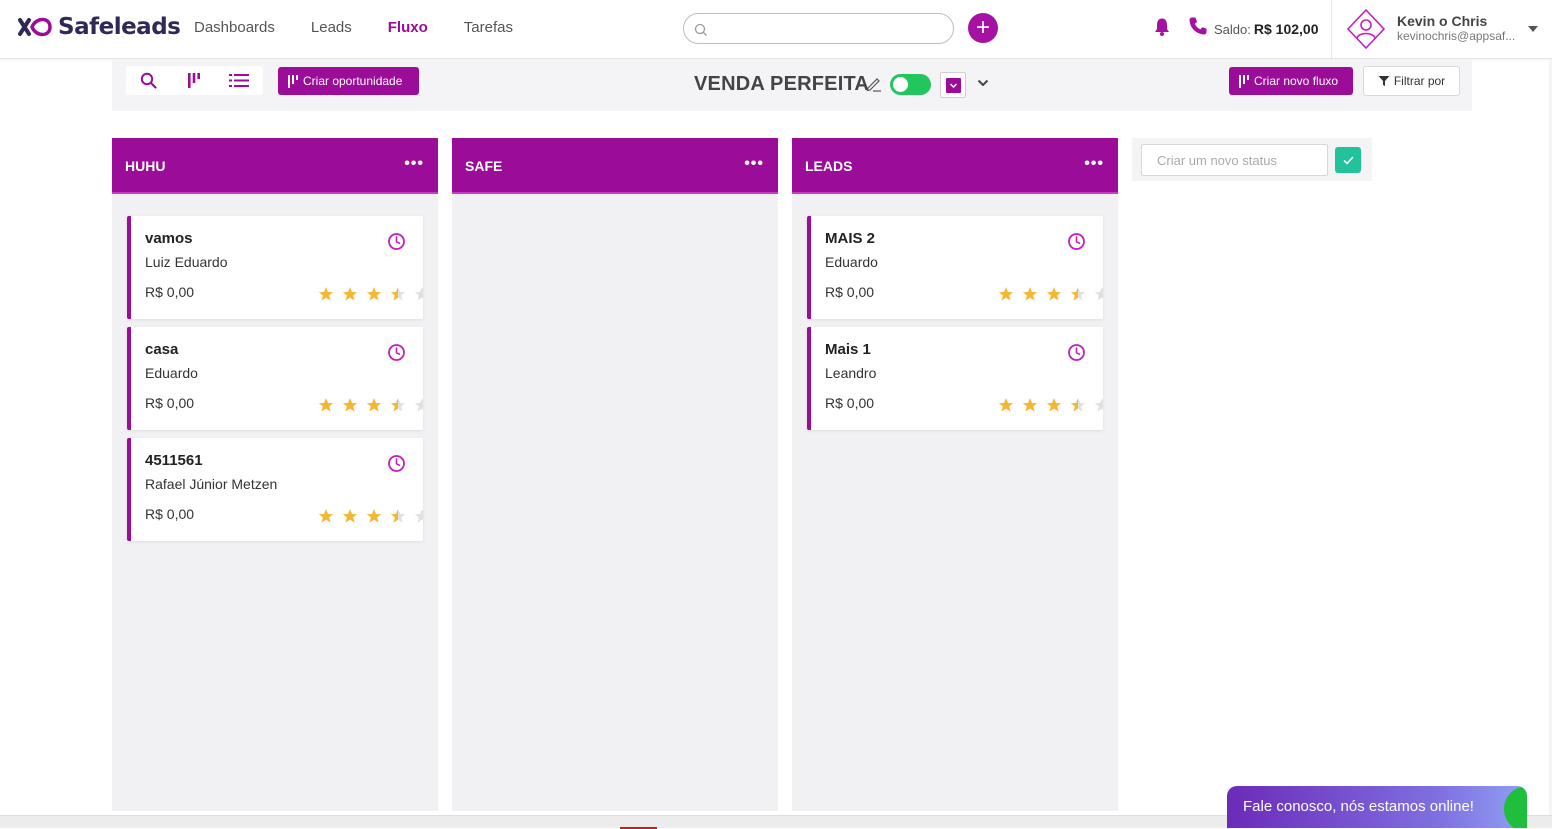 This screenshot has width=1552, height=829. Describe the element at coordinates (955, 378) in the screenshot. I see `opportunity-card: Mais 1 Leandro R$ 0,00` at that location.